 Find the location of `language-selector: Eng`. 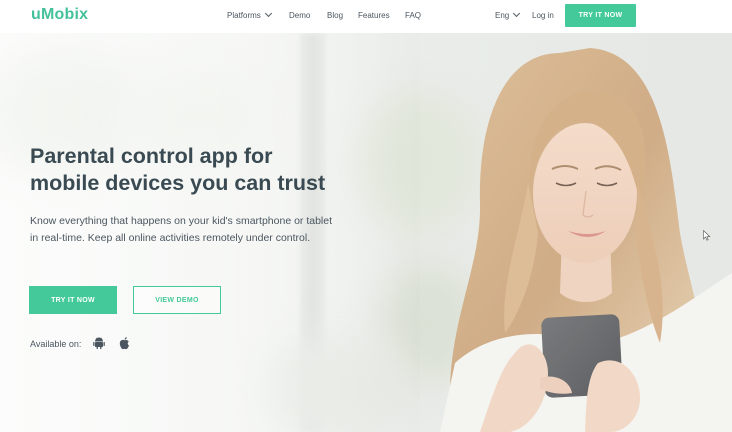

language-selector: Eng is located at coordinates (508, 14).